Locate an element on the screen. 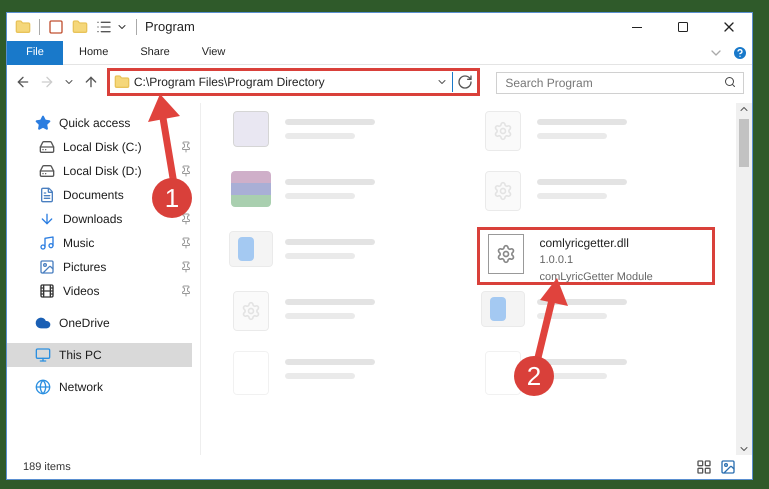  sidebar-item: Videos is located at coordinates (57, 291).